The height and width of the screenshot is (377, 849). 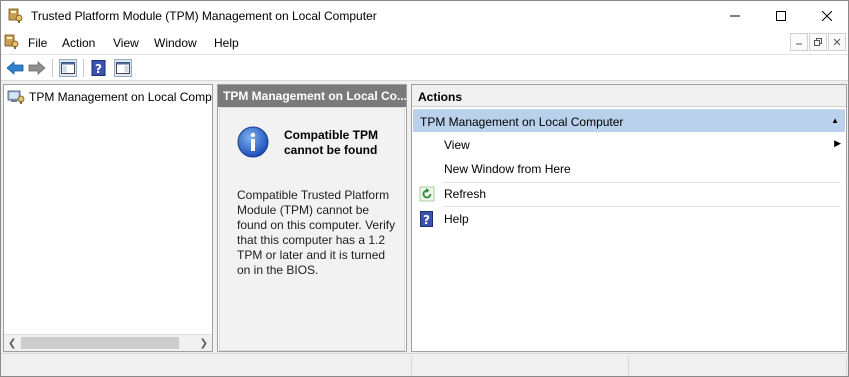 What do you see at coordinates (424, 364) in the screenshot?
I see `status-bar` at bounding box center [424, 364].